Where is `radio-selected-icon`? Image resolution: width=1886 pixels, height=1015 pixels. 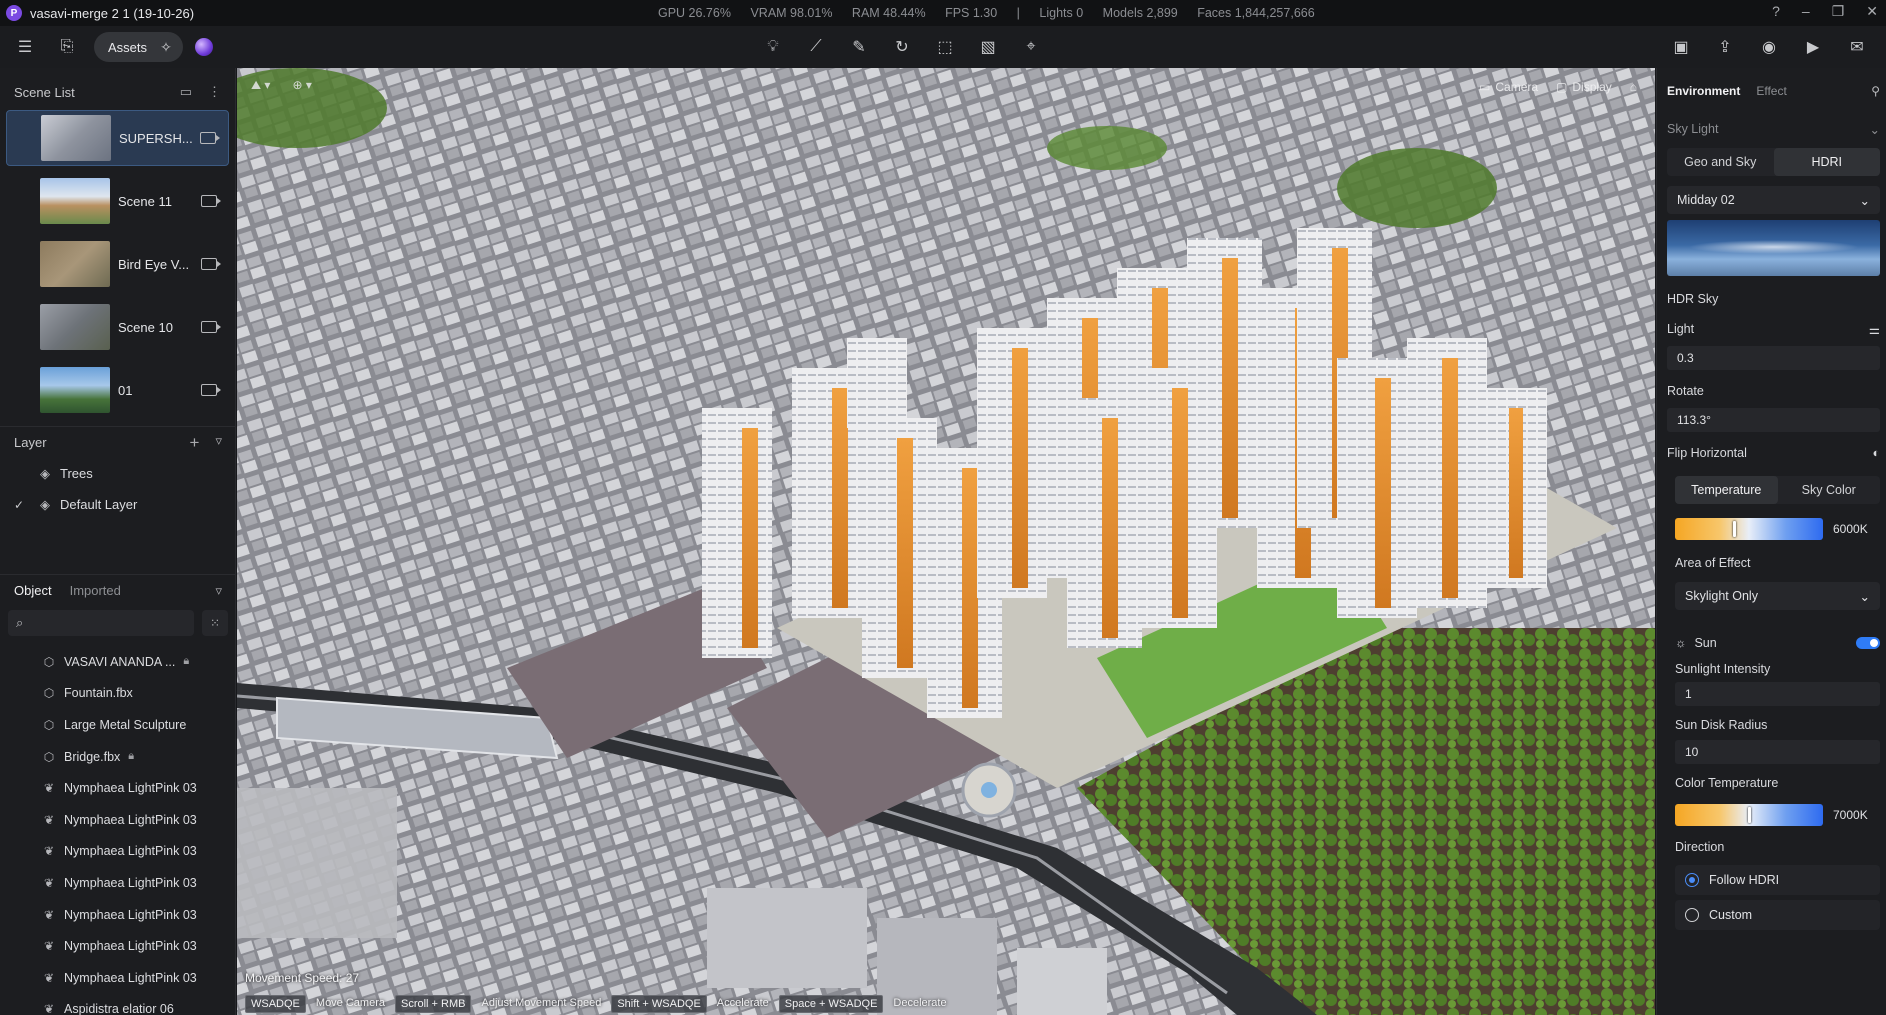 radio-selected-icon is located at coordinates (1692, 880).